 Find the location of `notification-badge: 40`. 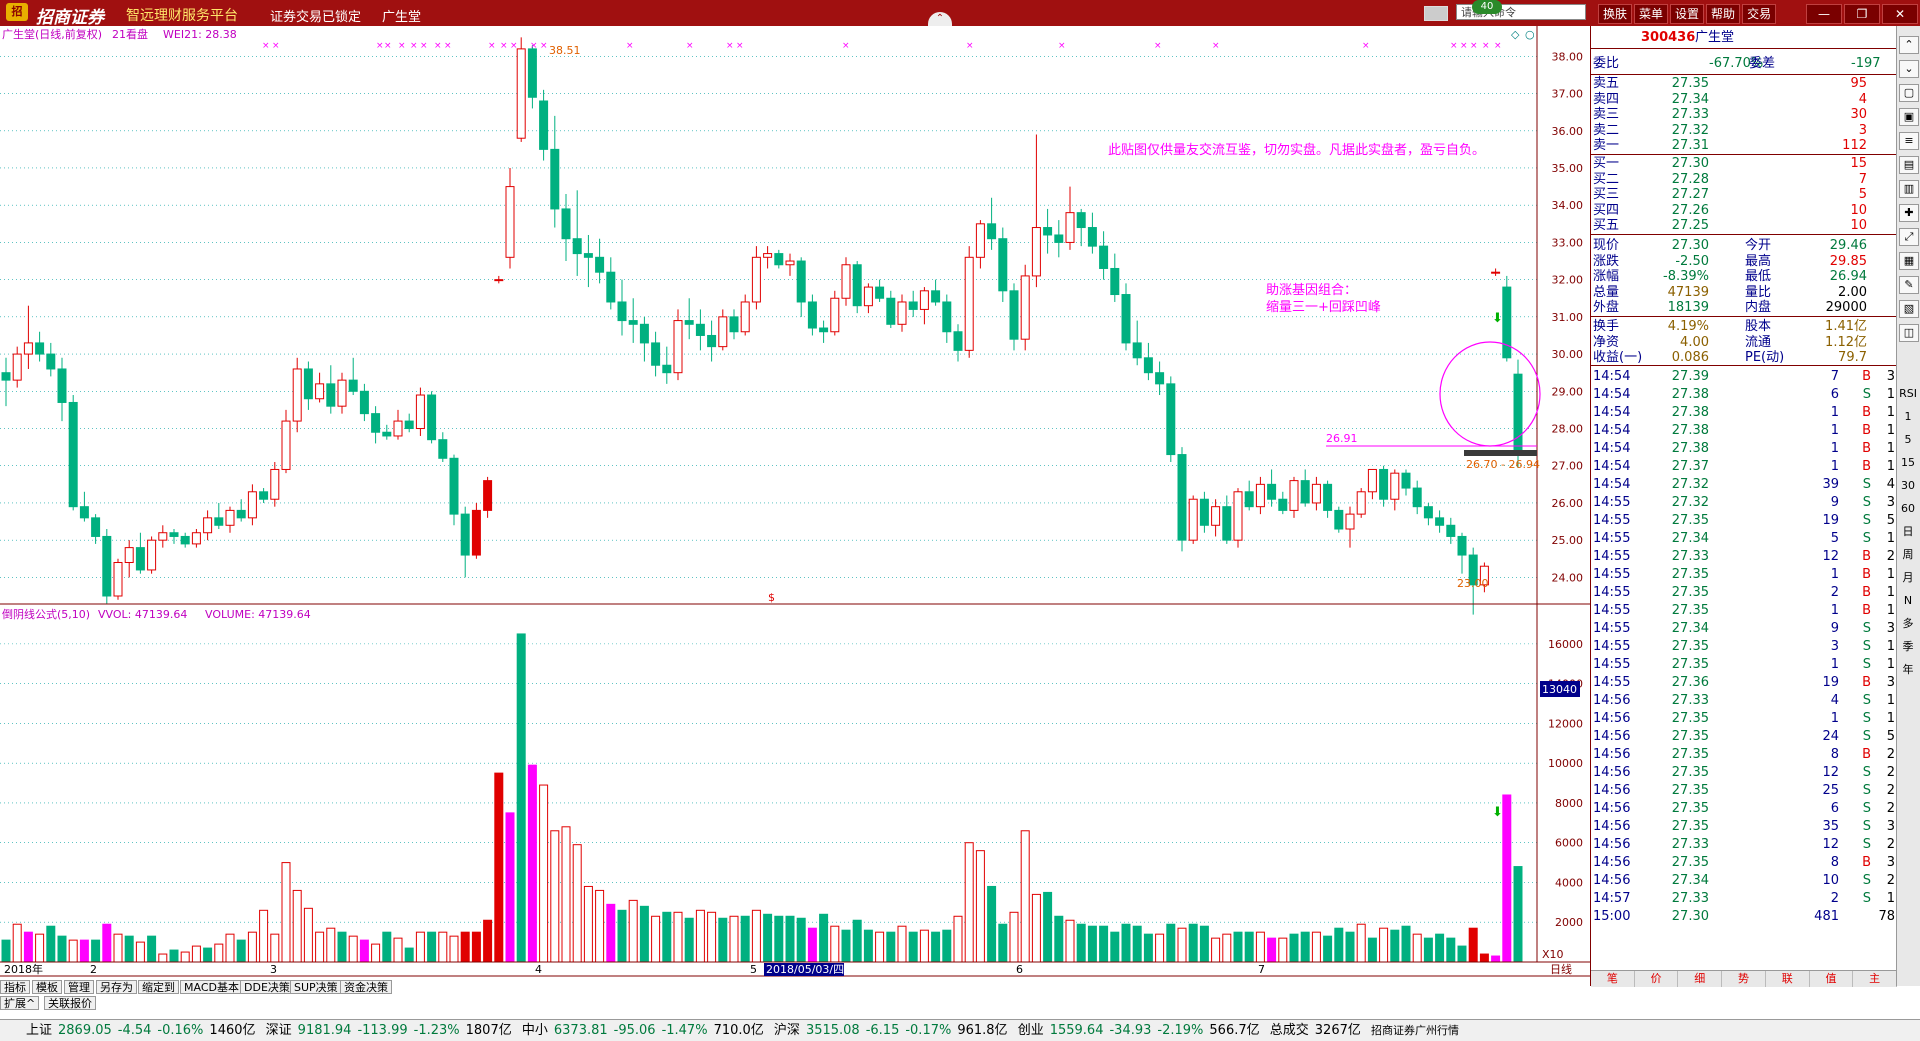

notification-badge: 40 is located at coordinates (1487, 7).